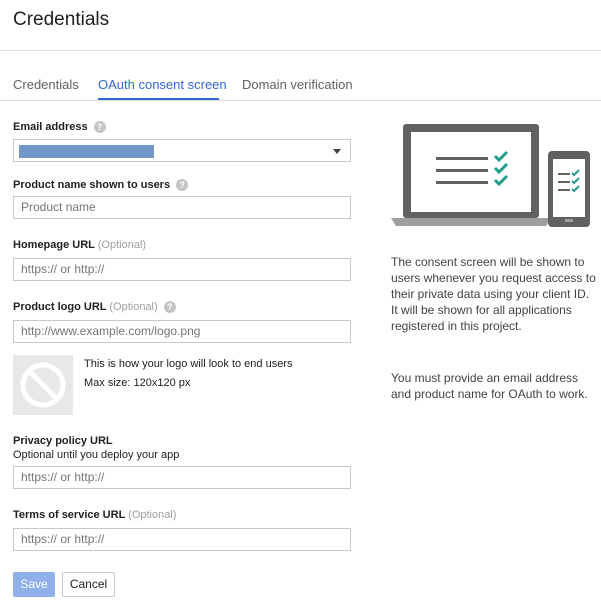  What do you see at coordinates (182, 150) in the screenshot?
I see `email-select` at bounding box center [182, 150].